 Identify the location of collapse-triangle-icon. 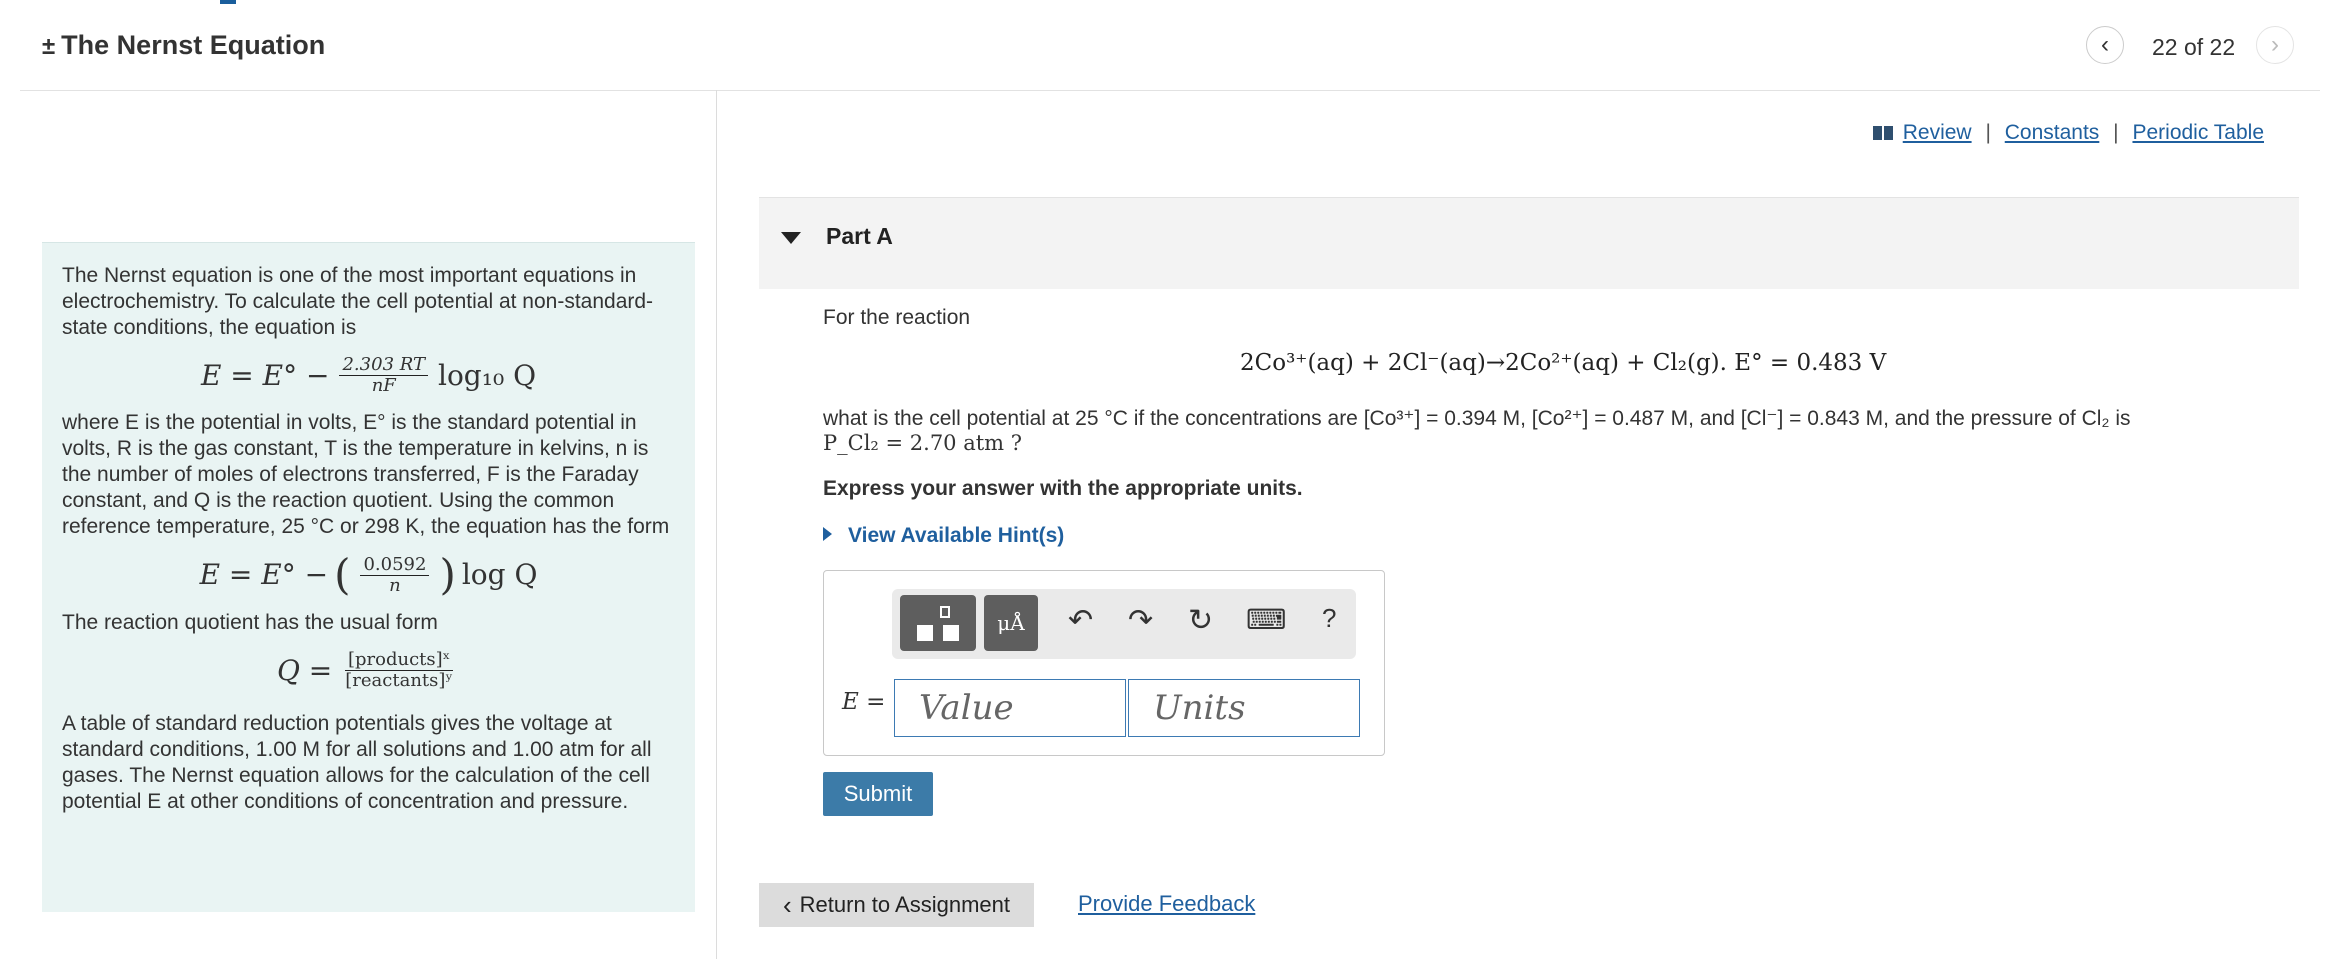
(791, 238).